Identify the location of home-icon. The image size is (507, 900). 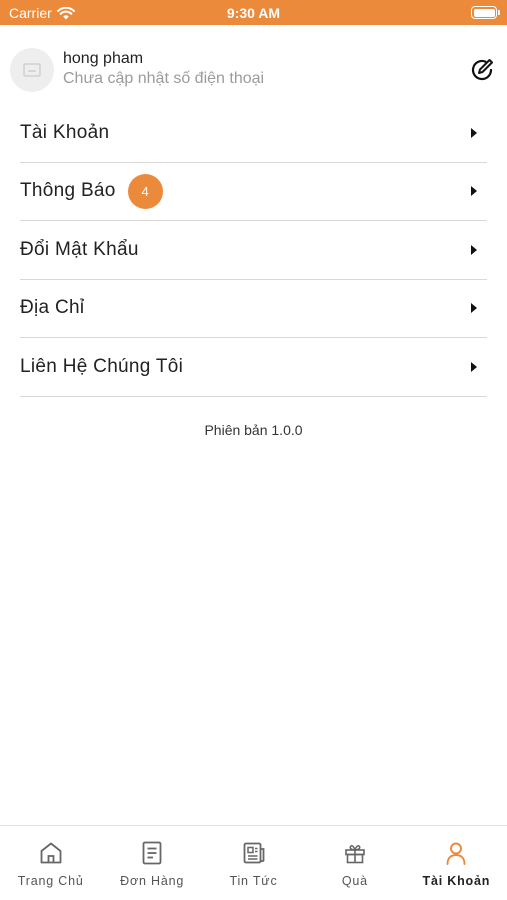
(51, 853).